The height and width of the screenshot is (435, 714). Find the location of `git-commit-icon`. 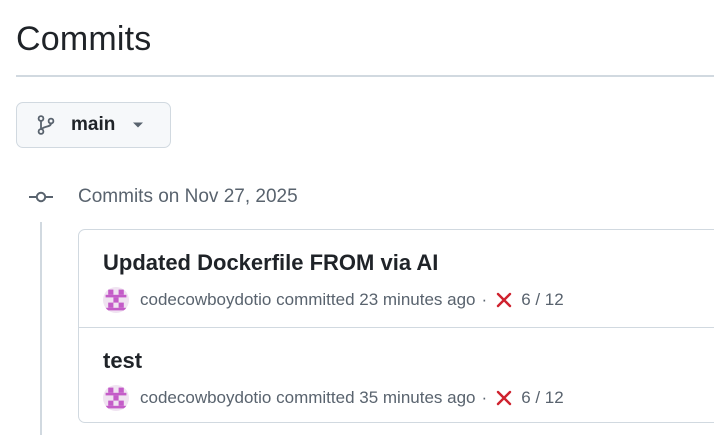

git-commit-icon is located at coordinates (41, 197).